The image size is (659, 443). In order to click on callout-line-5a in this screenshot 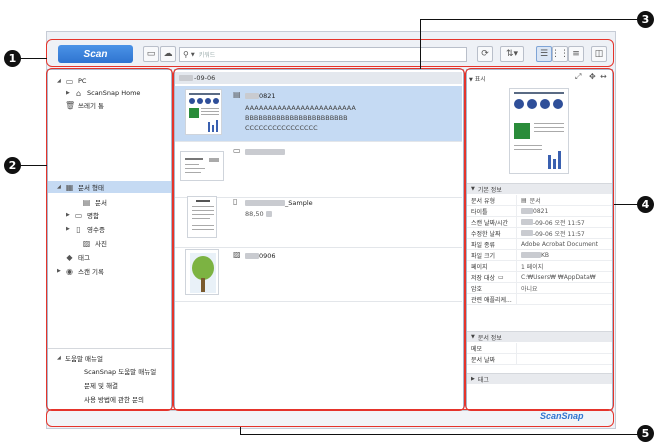, I will do `click(240, 430)`.